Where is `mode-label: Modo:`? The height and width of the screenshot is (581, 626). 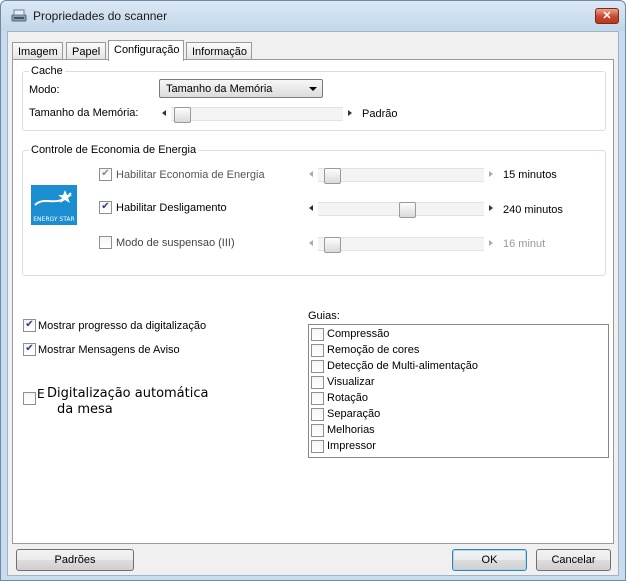 mode-label: Modo: is located at coordinates (44, 90).